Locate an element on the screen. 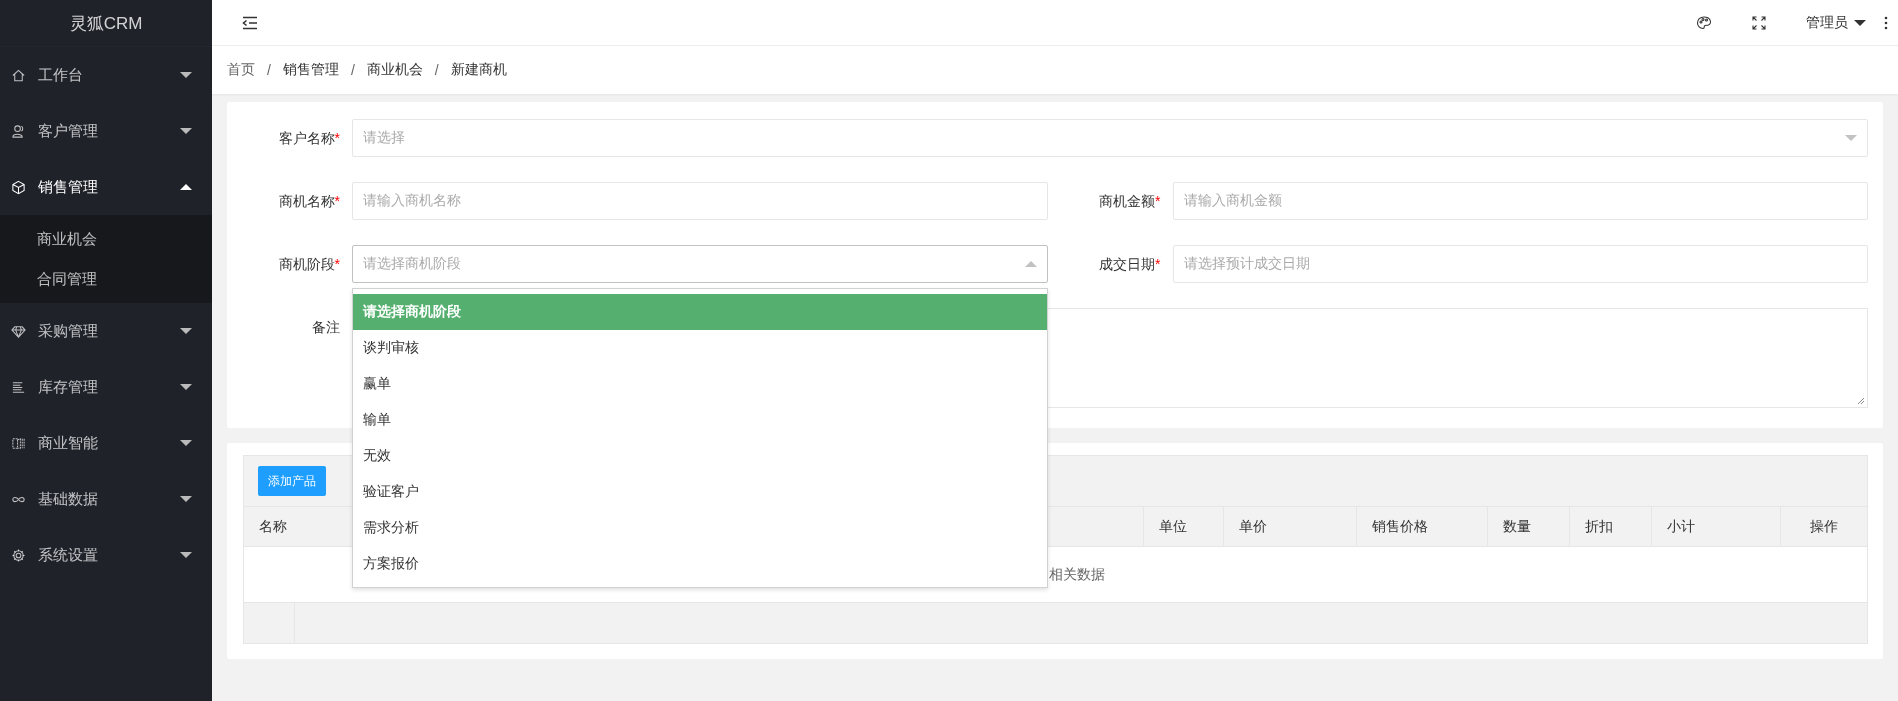 The width and height of the screenshot is (1898, 701). fullscreen-icon is located at coordinates (1759, 22).